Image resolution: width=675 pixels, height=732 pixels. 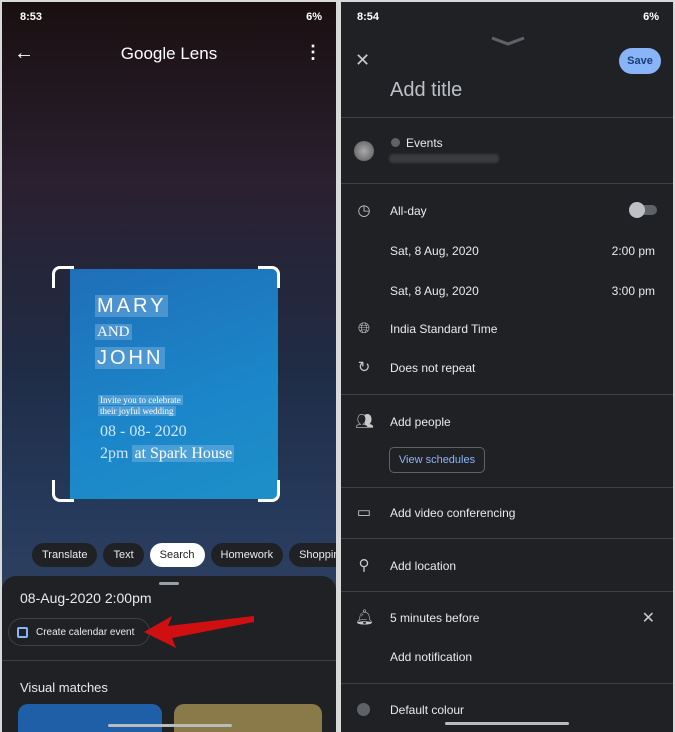 What do you see at coordinates (364, 512) in the screenshot?
I see `video-icon: ▭` at bounding box center [364, 512].